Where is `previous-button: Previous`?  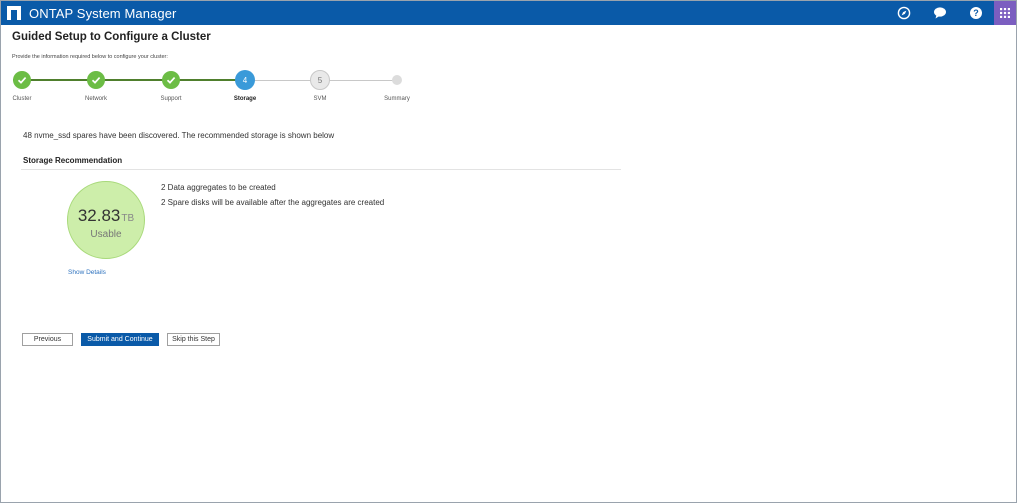 previous-button: Previous is located at coordinates (47, 339).